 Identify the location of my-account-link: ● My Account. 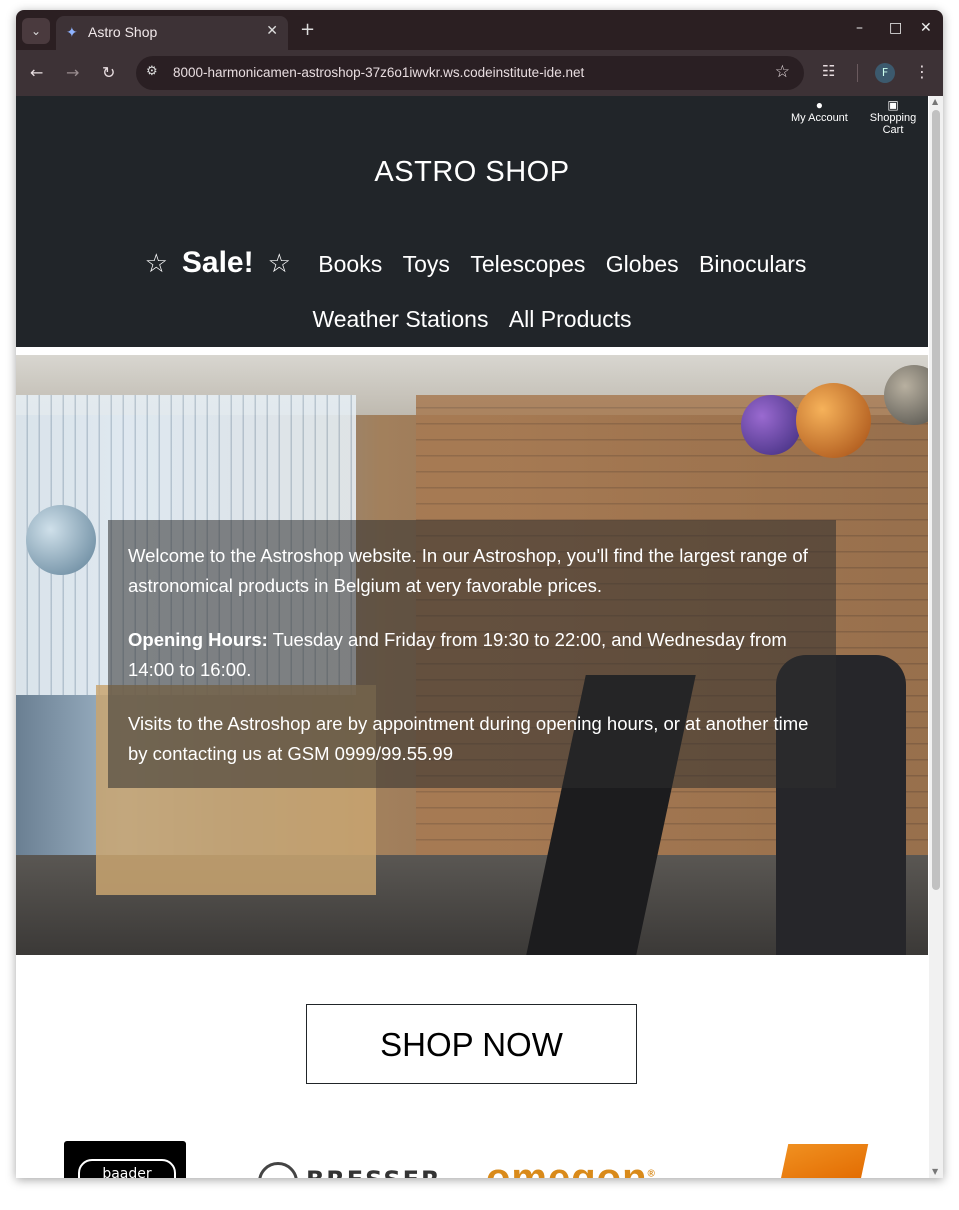
(819, 111).